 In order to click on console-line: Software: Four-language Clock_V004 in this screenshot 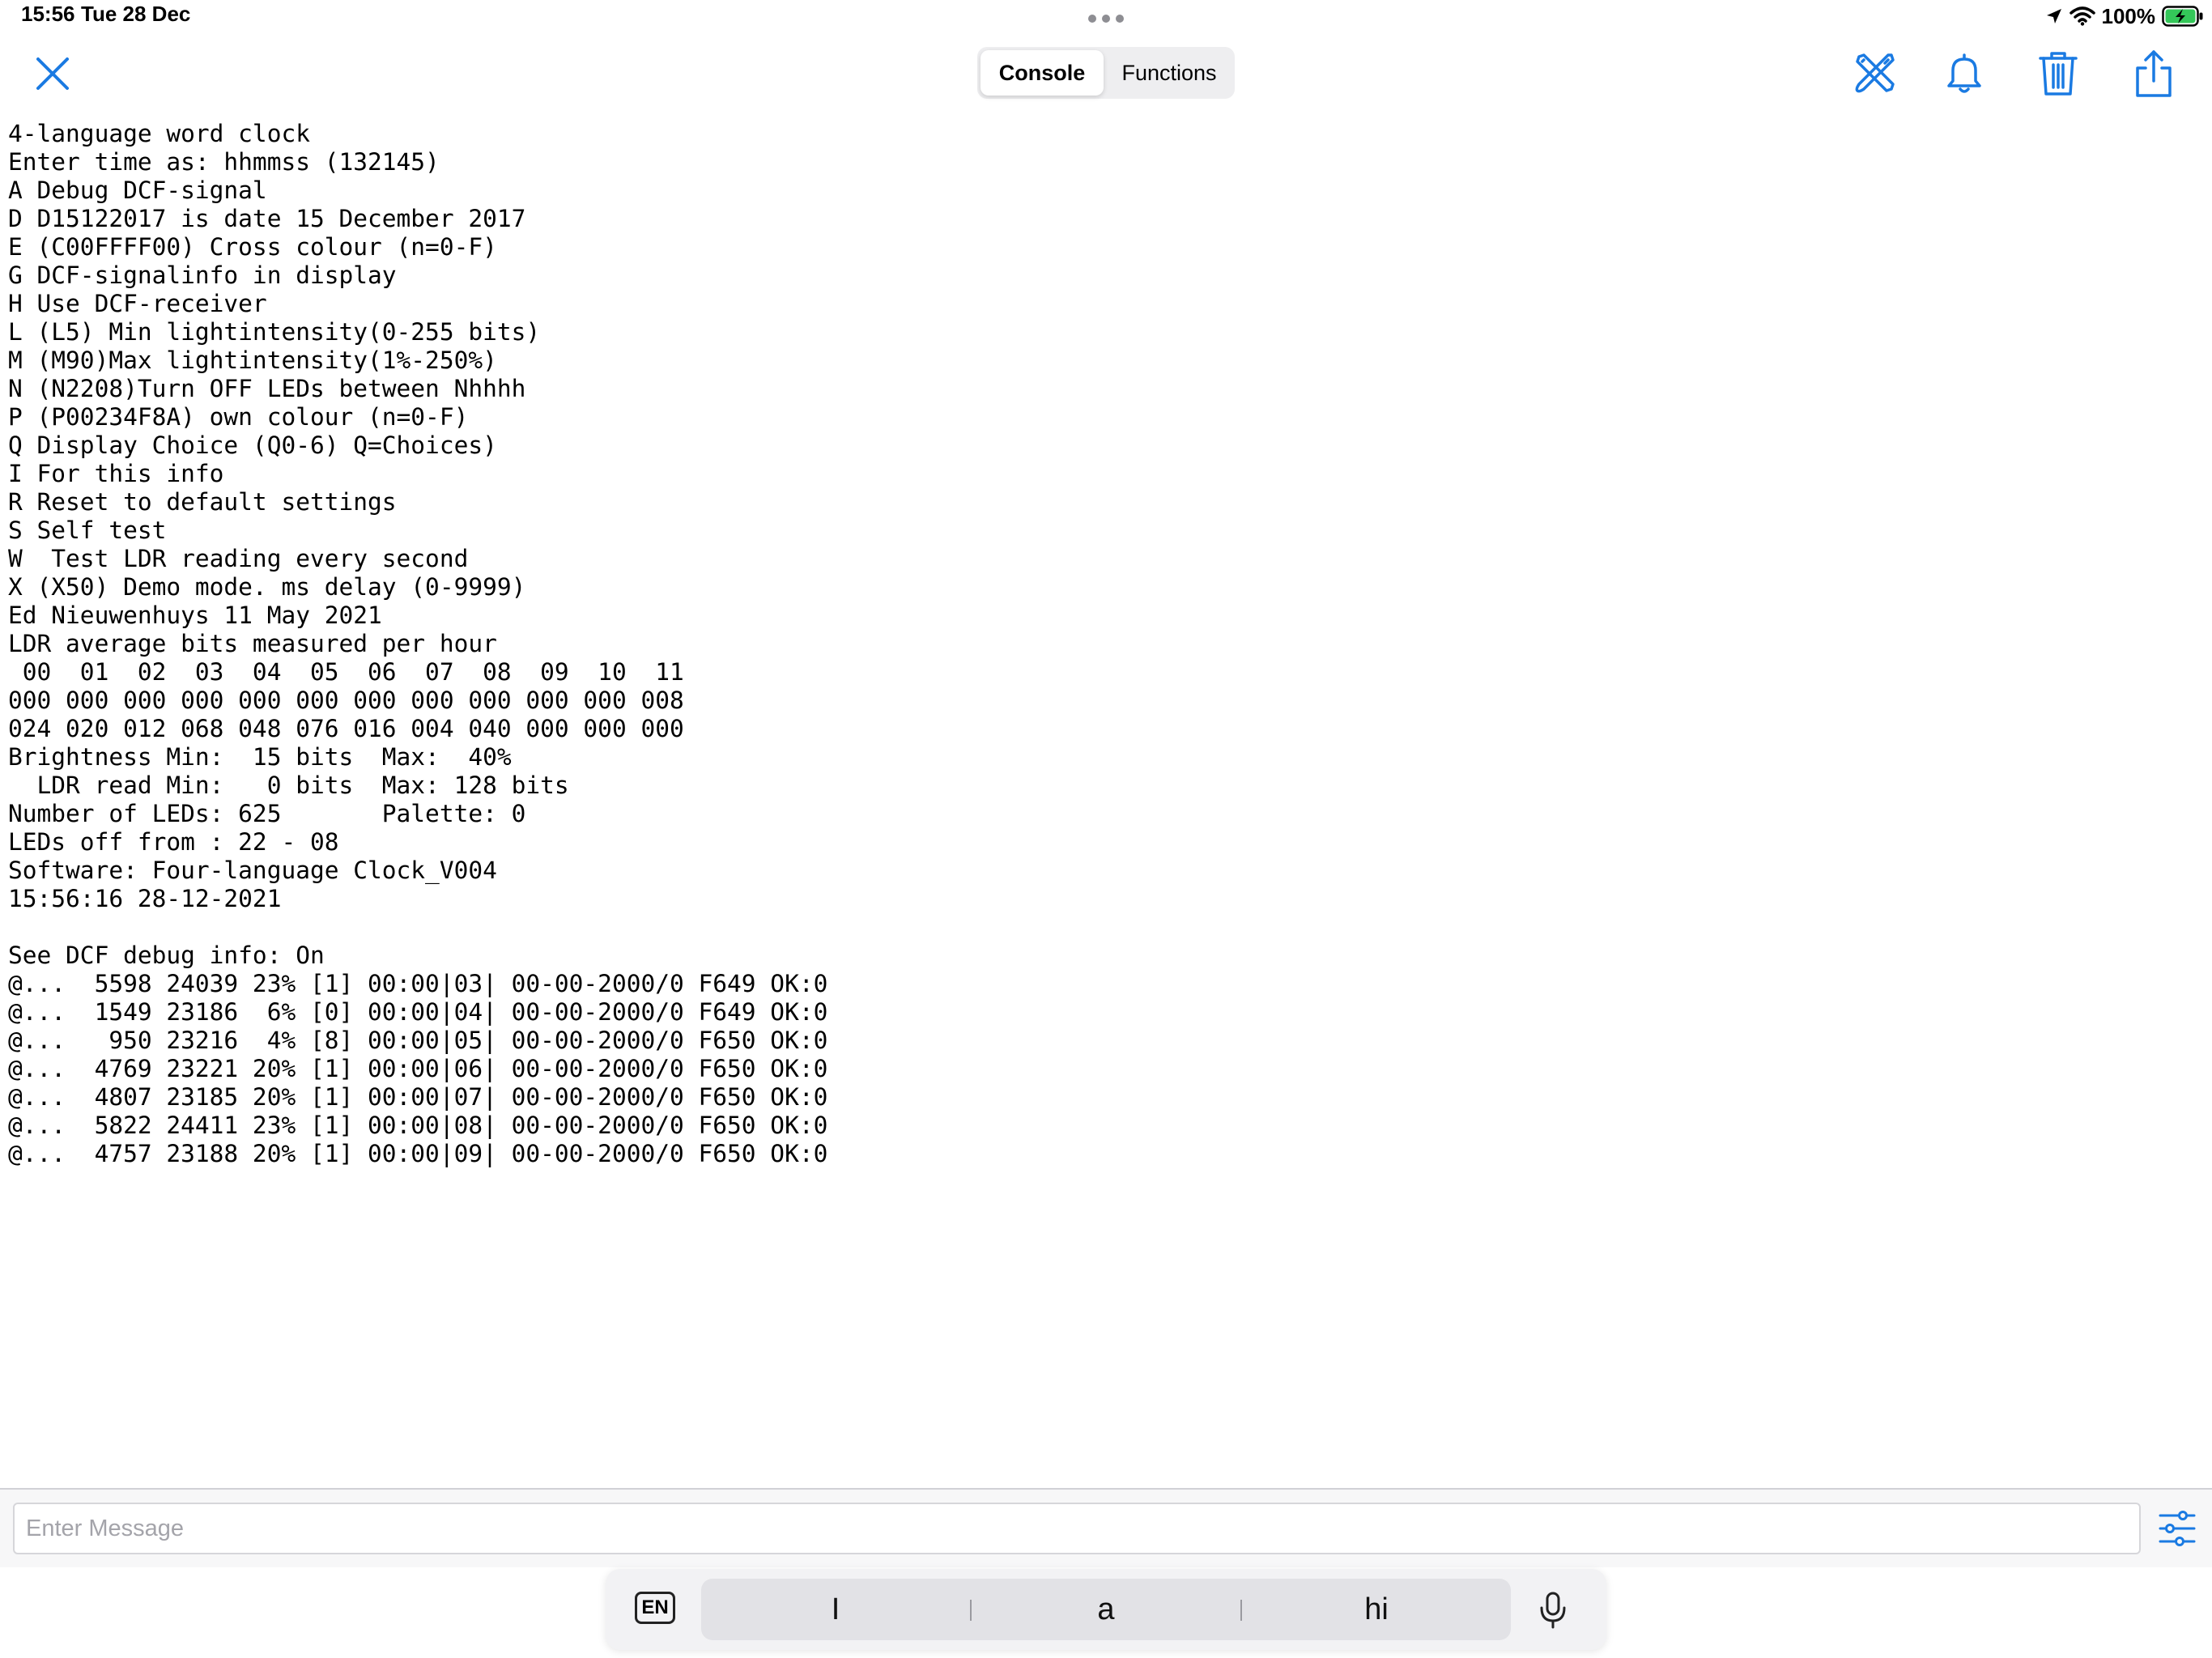, I will do `click(253, 870)`.